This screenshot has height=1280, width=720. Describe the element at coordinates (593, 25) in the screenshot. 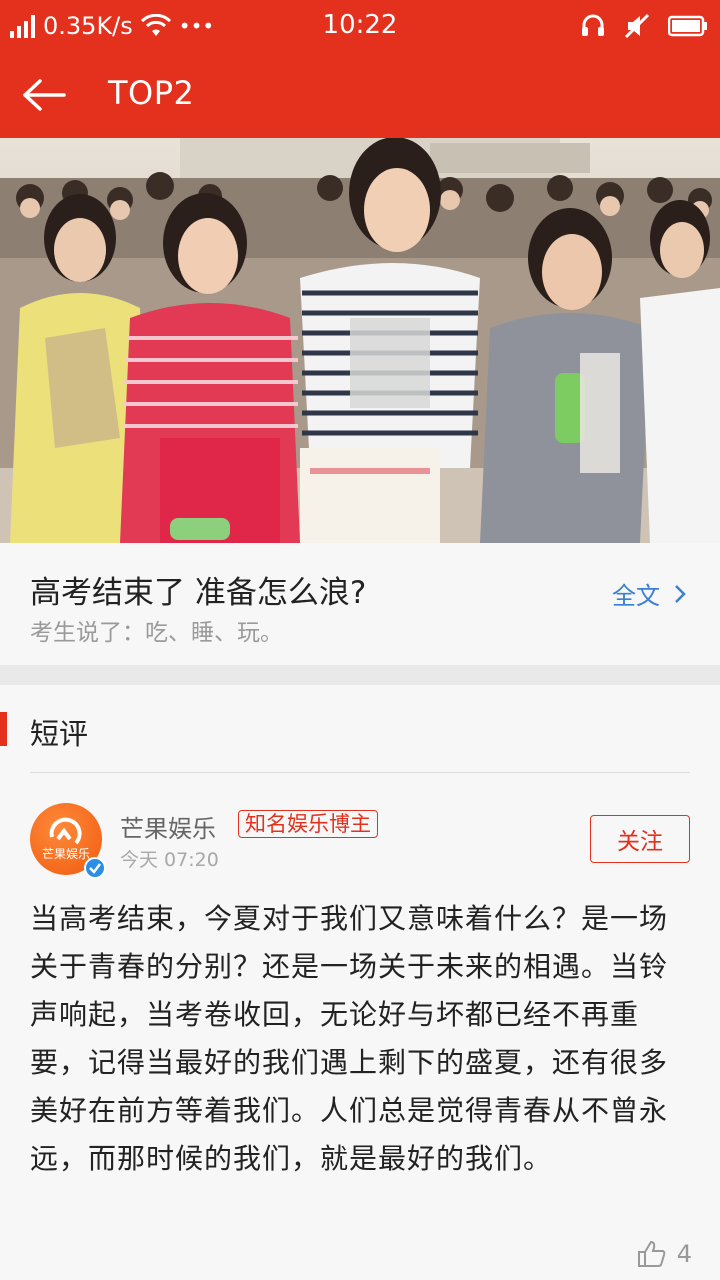

I see `headset-icon` at that location.